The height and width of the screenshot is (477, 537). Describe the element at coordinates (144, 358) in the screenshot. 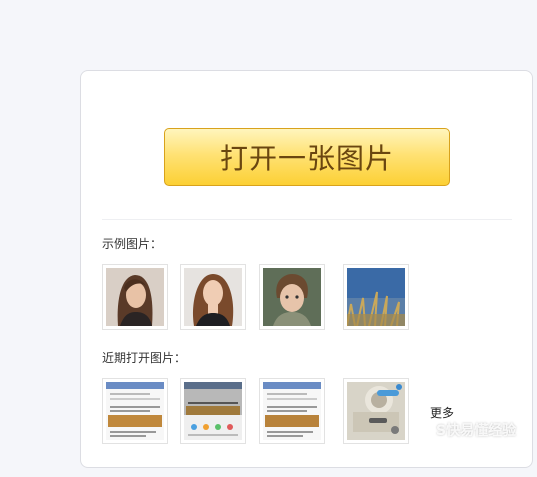

I see `recent-label: 近期打开图片：` at that location.